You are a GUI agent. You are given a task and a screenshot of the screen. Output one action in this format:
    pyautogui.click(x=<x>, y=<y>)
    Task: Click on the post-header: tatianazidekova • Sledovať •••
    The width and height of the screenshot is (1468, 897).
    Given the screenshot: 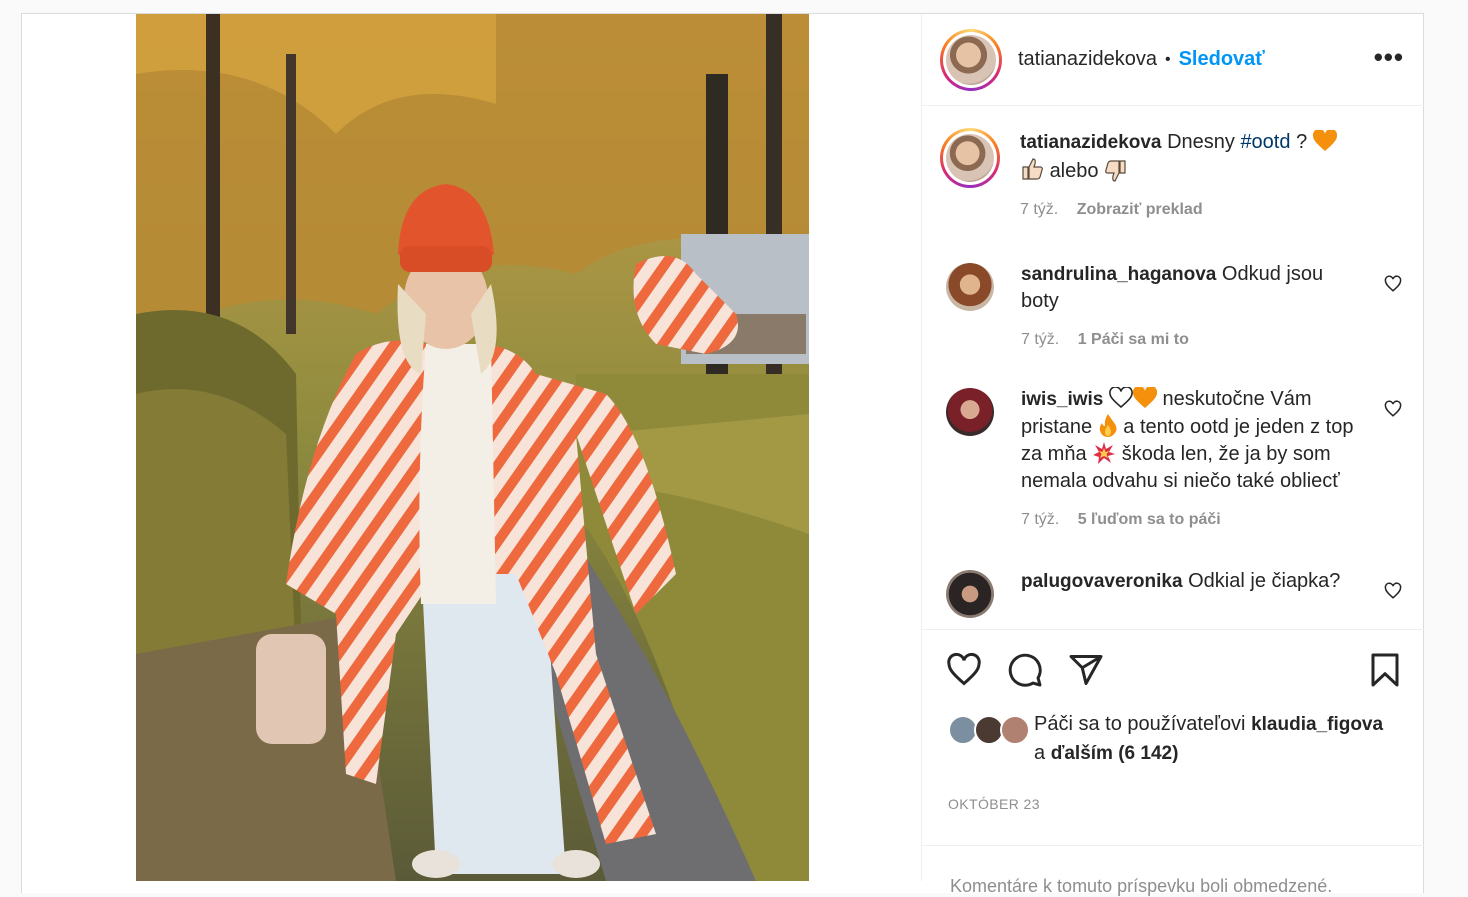 What is the action you would take?
    pyautogui.click(x=1173, y=60)
    